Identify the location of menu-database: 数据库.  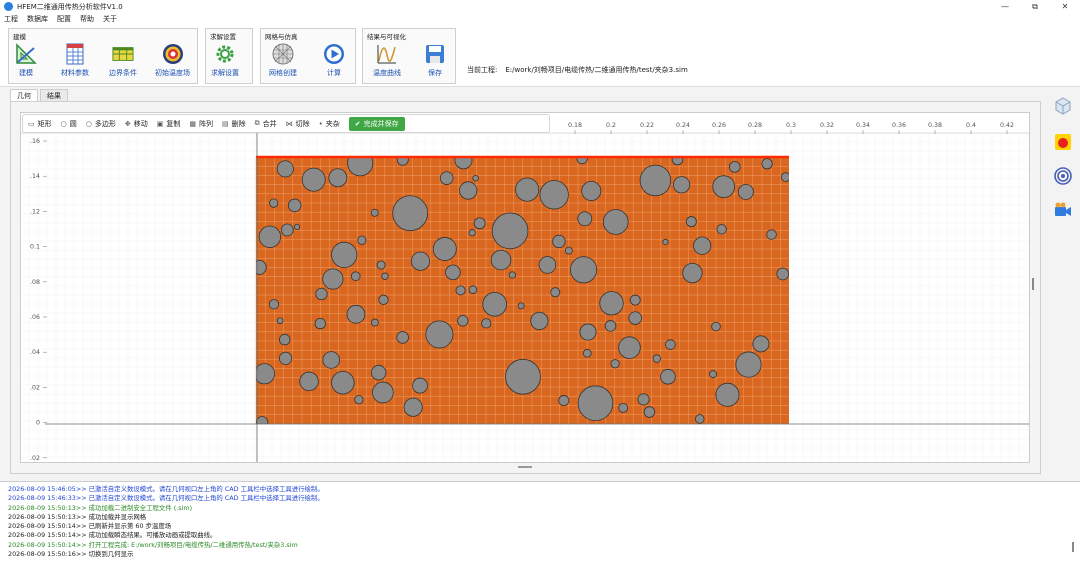
(37, 19).